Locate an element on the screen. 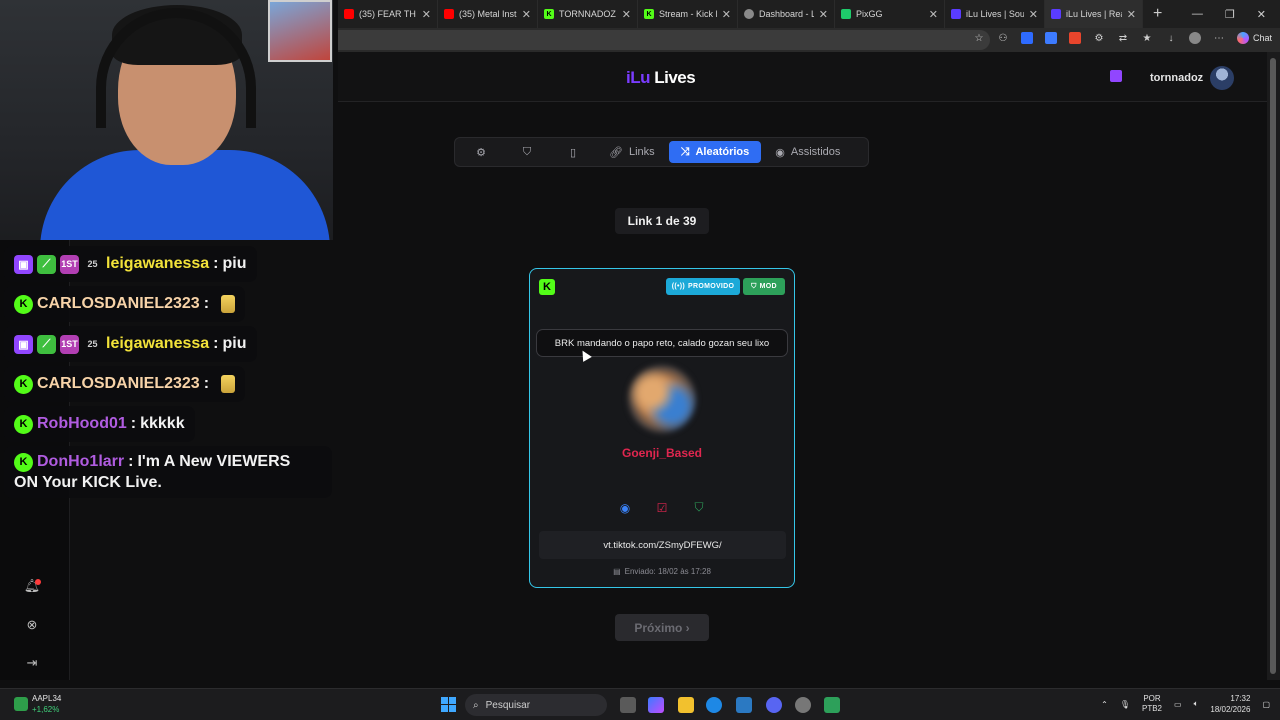 The width and height of the screenshot is (1280, 720). emote-icon is located at coordinates (228, 304).